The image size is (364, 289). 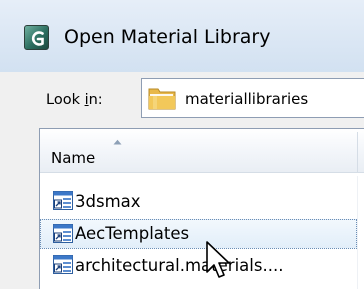 What do you see at coordinates (198, 234) in the screenshot?
I see `list-item-selected: AecTemplates` at bounding box center [198, 234].